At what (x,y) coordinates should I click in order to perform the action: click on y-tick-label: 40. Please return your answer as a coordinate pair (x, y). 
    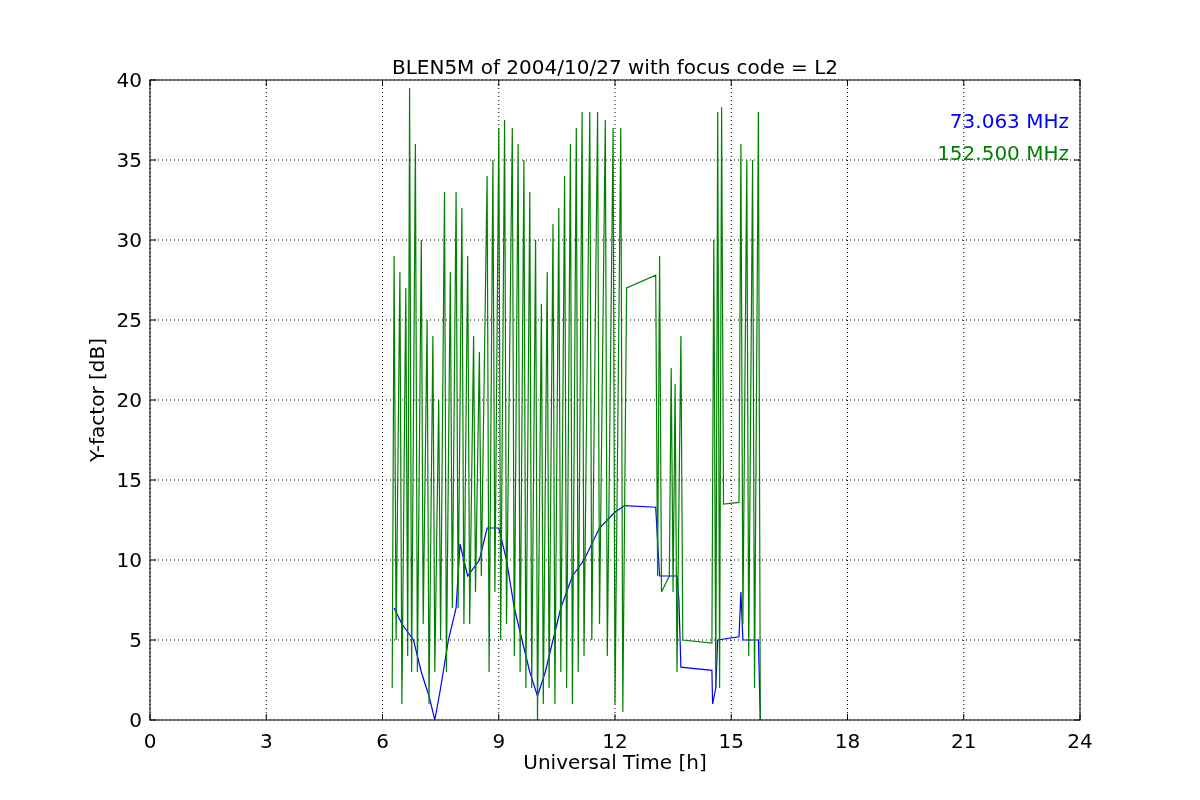
    Looking at the image, I should click on (129, 80).